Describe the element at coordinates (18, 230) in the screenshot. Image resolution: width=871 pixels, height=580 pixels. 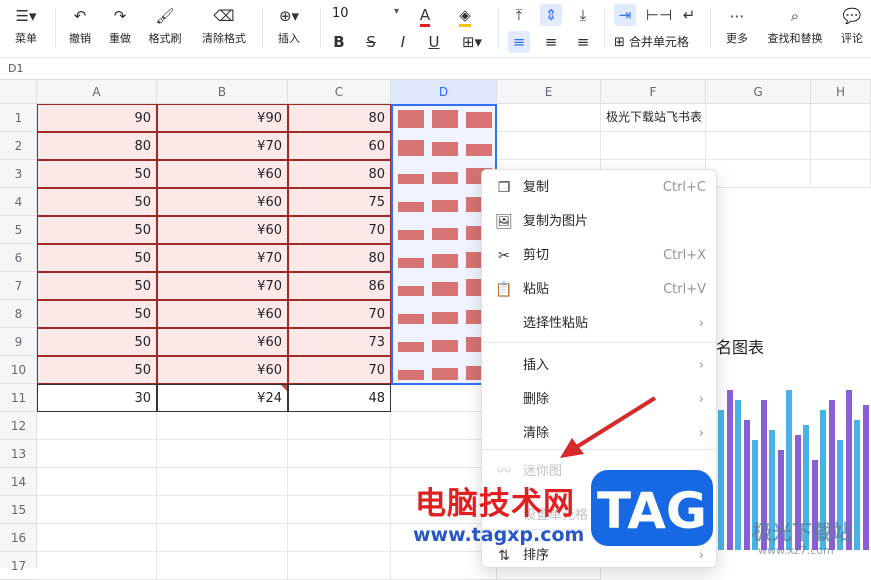
I see `row-header-5: 5` at that location.